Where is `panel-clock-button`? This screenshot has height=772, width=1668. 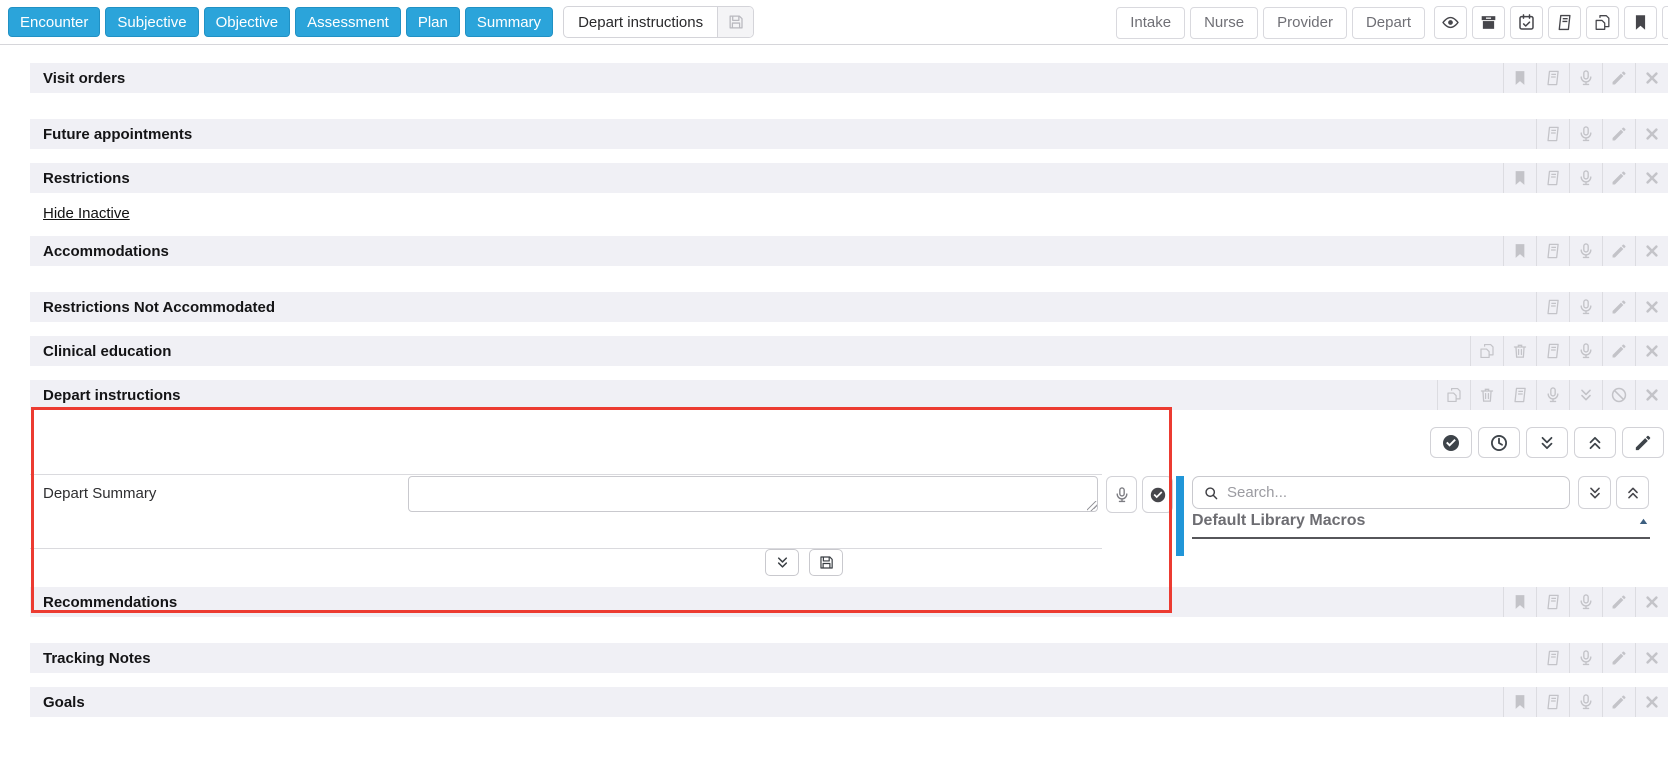
panel-clock-button is located at coordinates (1499, 442).